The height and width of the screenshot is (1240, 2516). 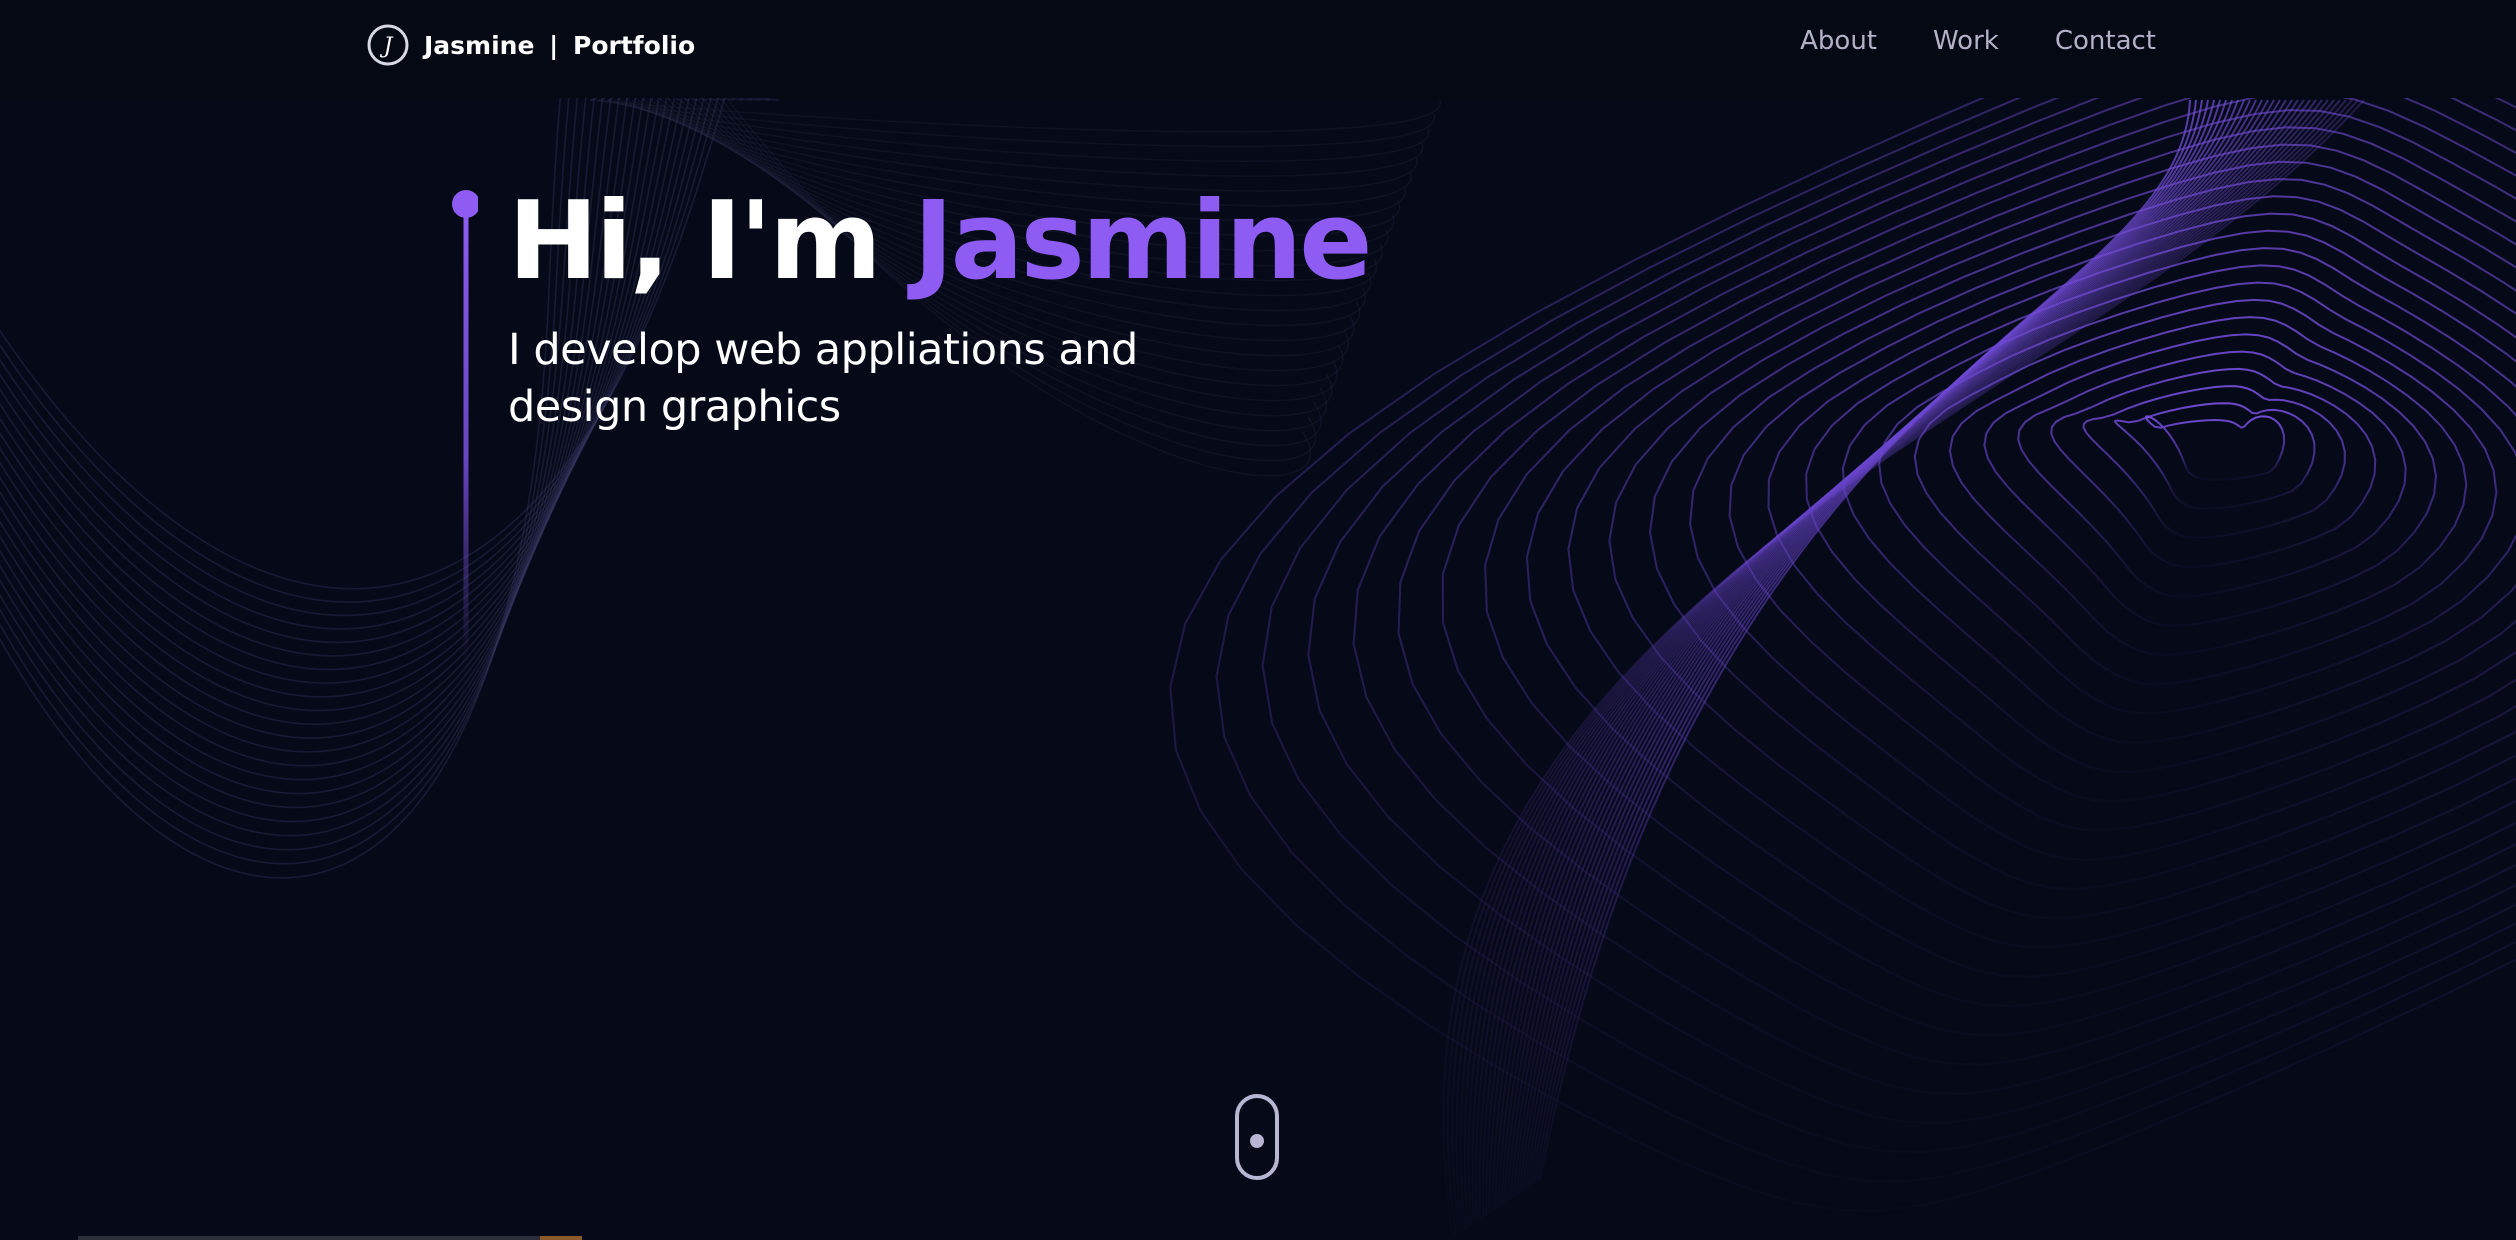 I want to click on nav-link-work: Work, so click(x=1966, y=41).